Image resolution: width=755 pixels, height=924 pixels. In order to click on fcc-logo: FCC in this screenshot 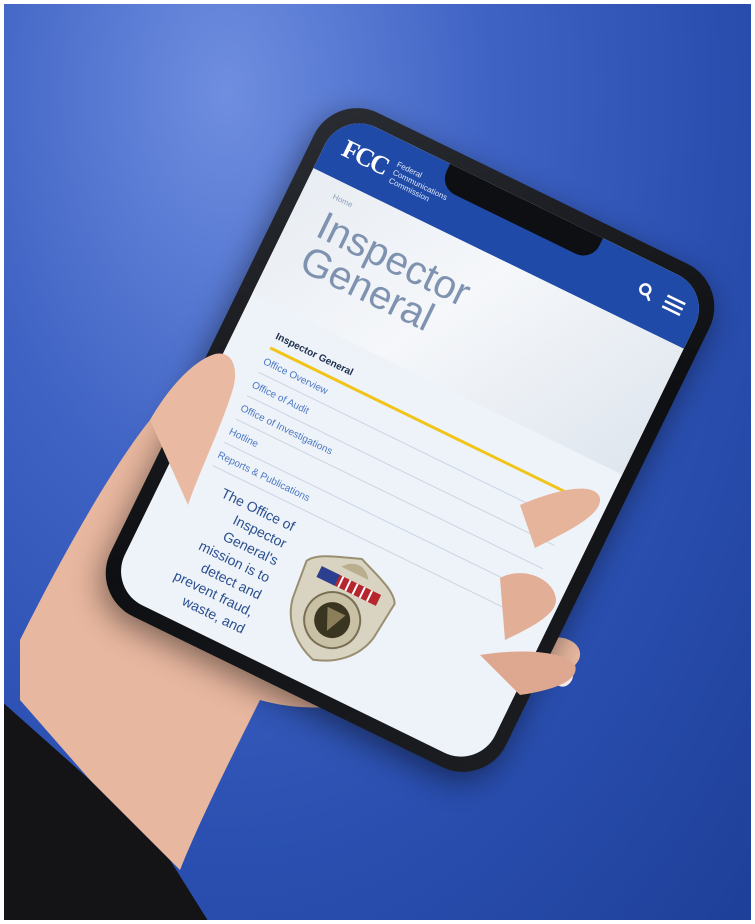, I will do `click(364, 158)`.